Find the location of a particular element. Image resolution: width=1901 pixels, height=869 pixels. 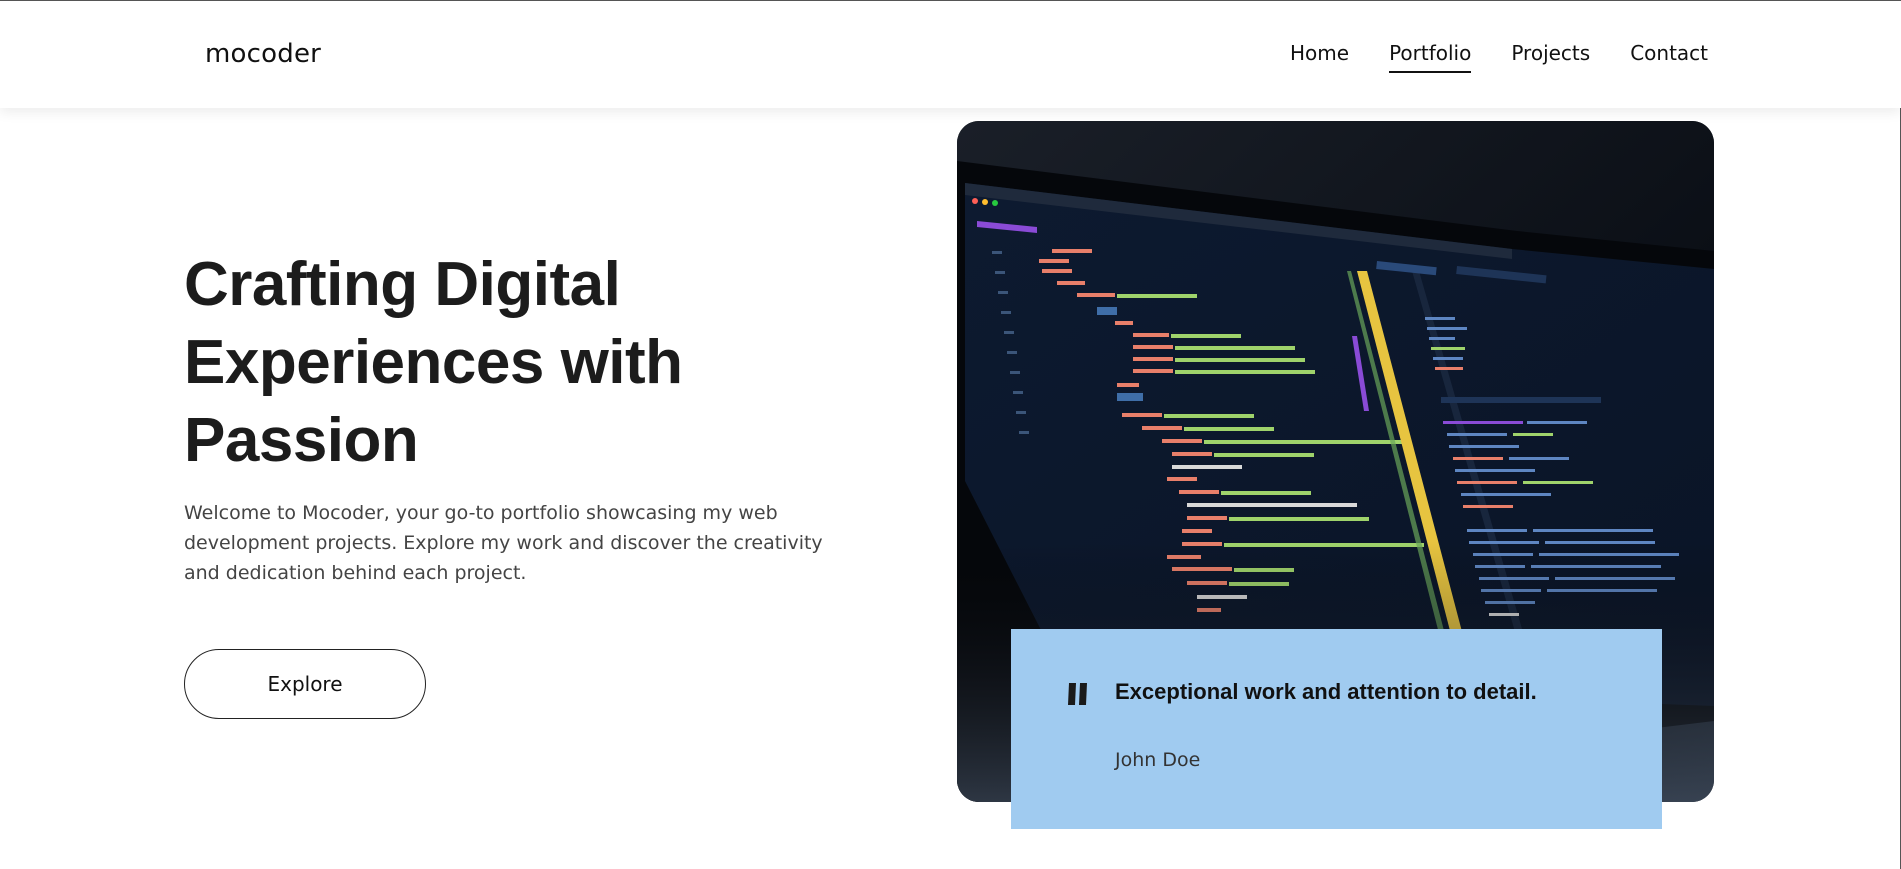

testimonial-author: John Doe is located at coordinates (1158, 760).